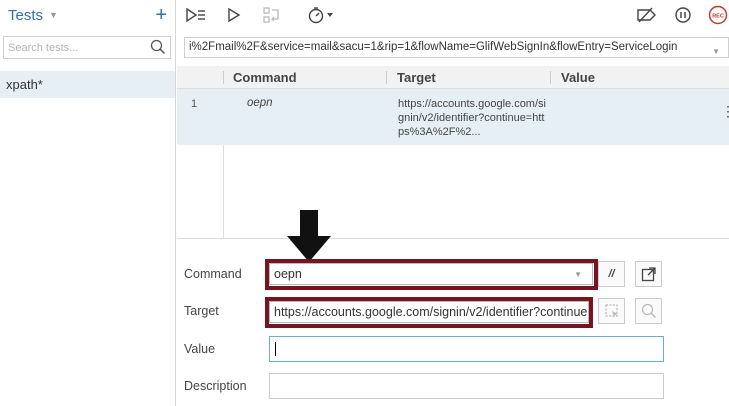  Describe the element at coordinates (275, 349) in the screenshot. I see `text-cursor` at that location.